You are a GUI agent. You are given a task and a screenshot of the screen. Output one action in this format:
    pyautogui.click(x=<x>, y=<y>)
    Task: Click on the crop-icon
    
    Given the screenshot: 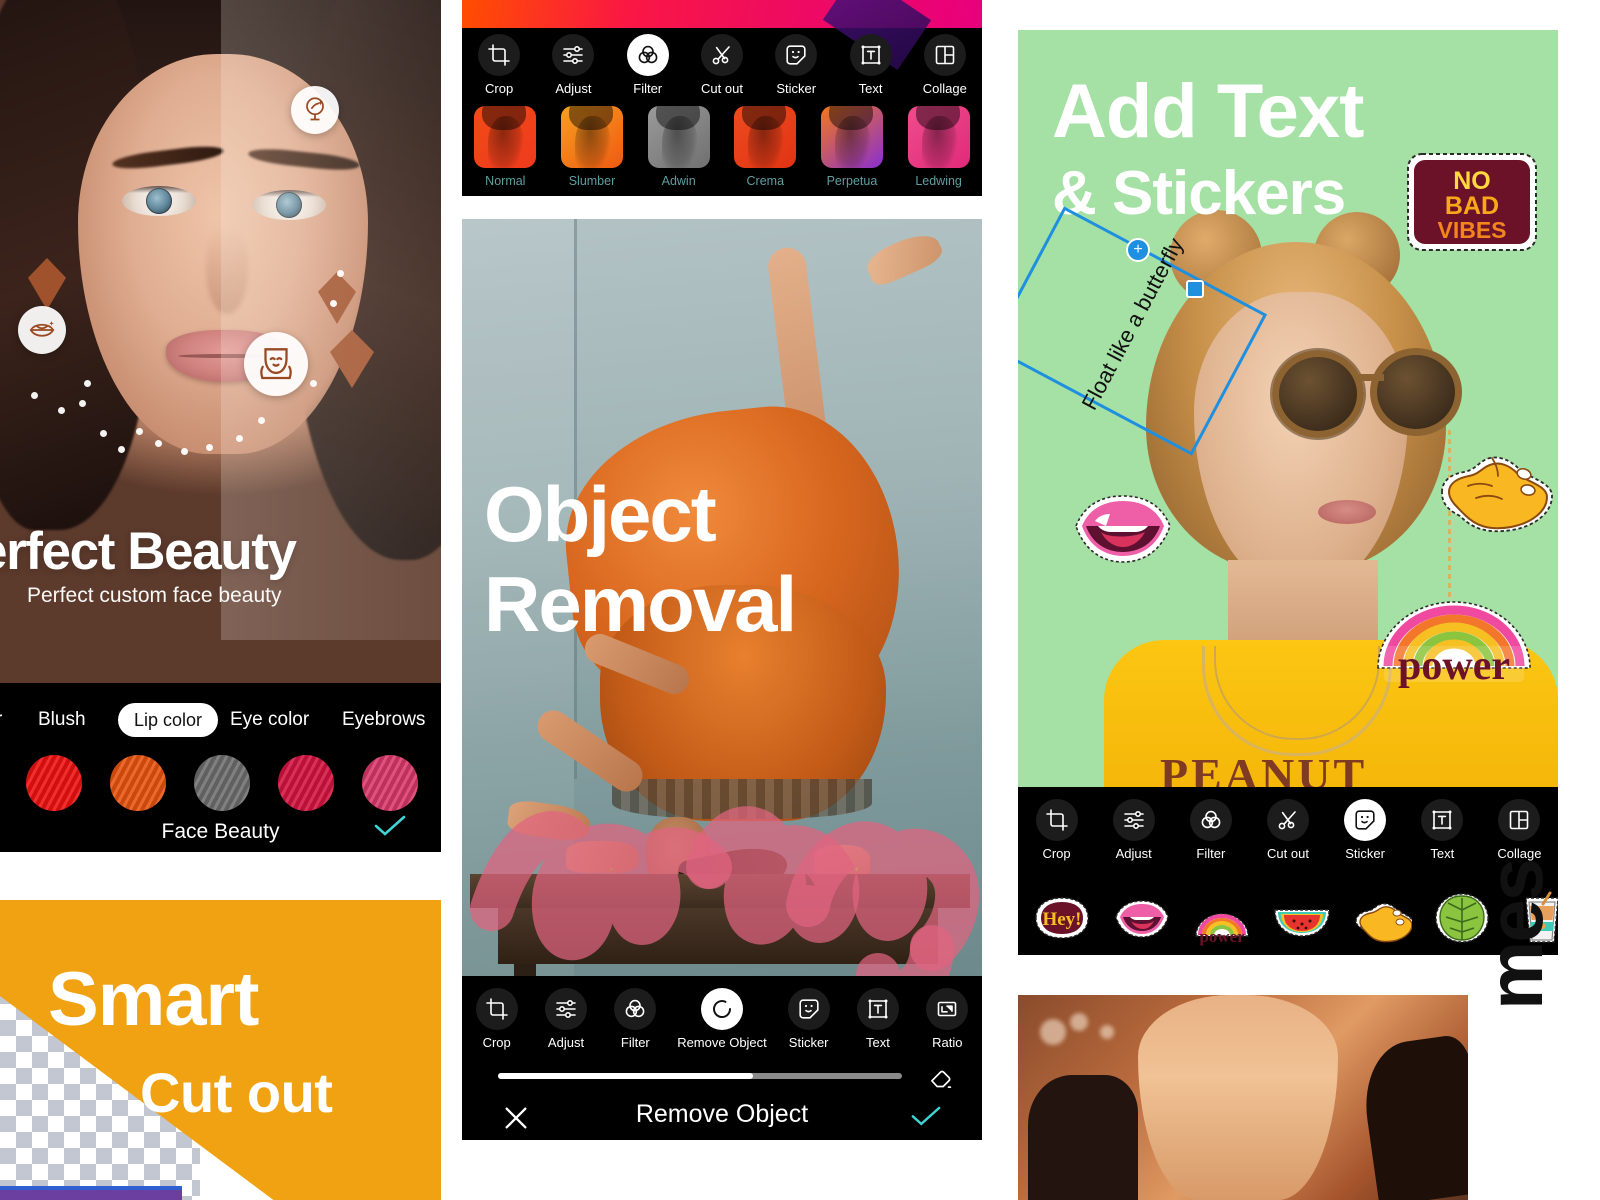 What is the action you would take?
    pyautogui.click(x=1056, y=820)
    